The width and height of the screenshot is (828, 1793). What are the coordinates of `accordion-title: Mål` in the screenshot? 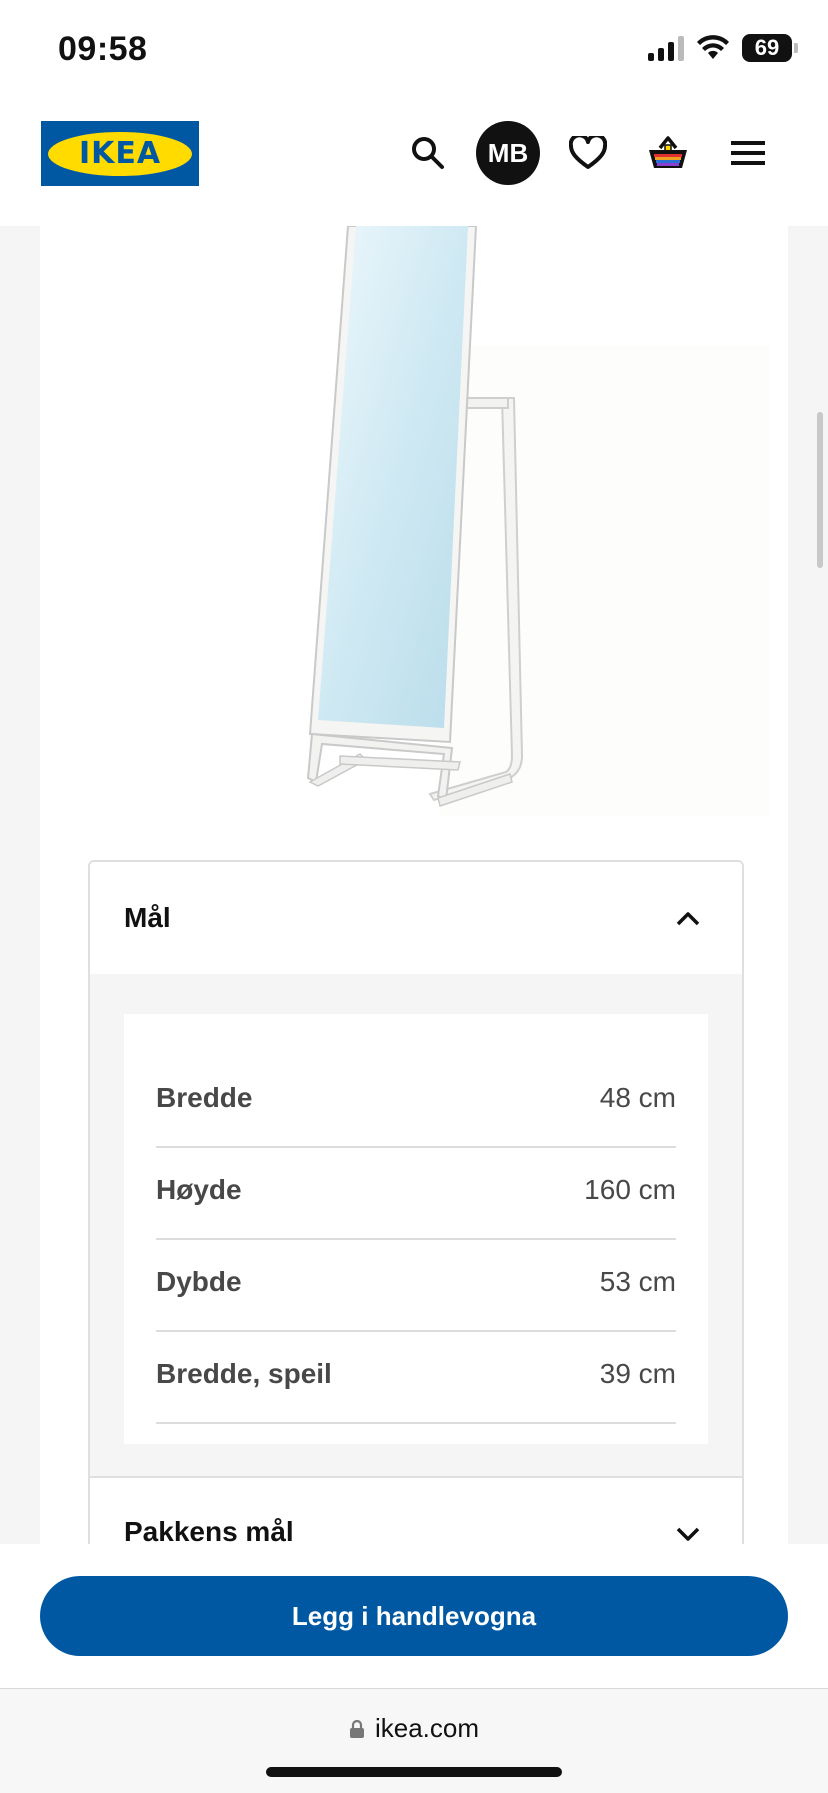 It's located at (147, 917).